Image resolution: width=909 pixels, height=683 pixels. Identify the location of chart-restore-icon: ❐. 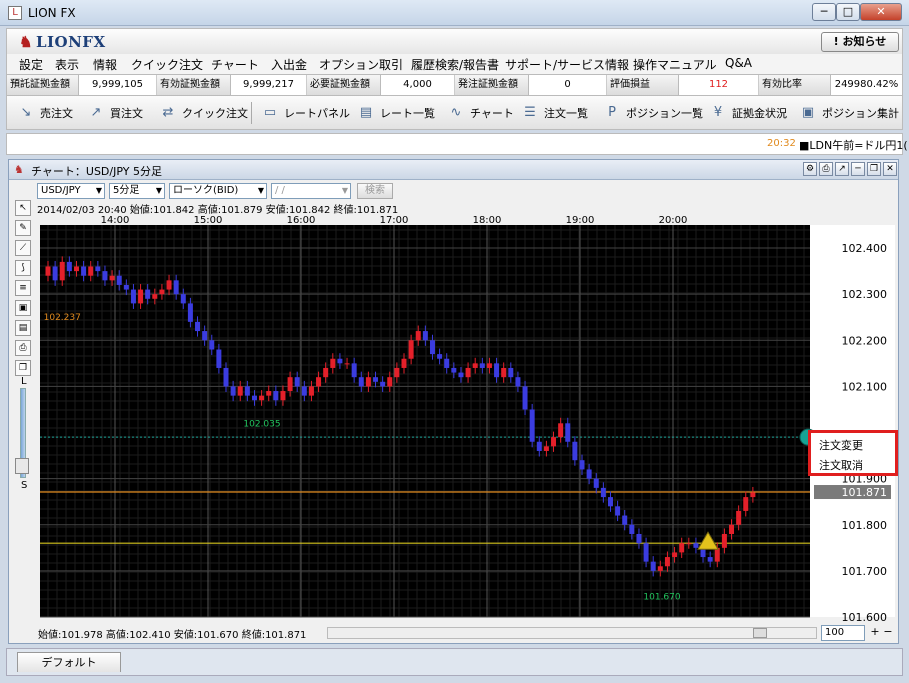
(874, 169).